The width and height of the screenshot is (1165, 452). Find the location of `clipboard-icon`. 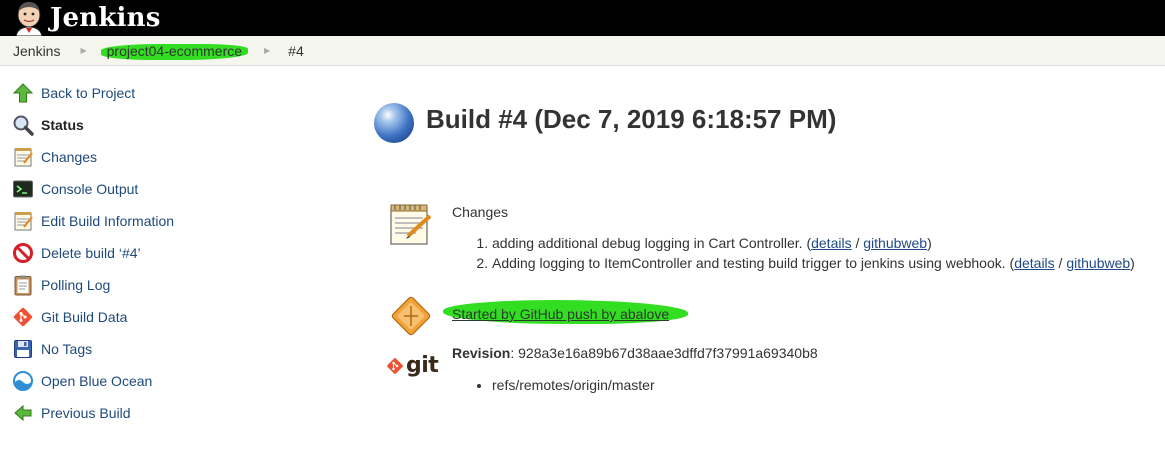

clipboard-icon is located at coordinates (23, 285).